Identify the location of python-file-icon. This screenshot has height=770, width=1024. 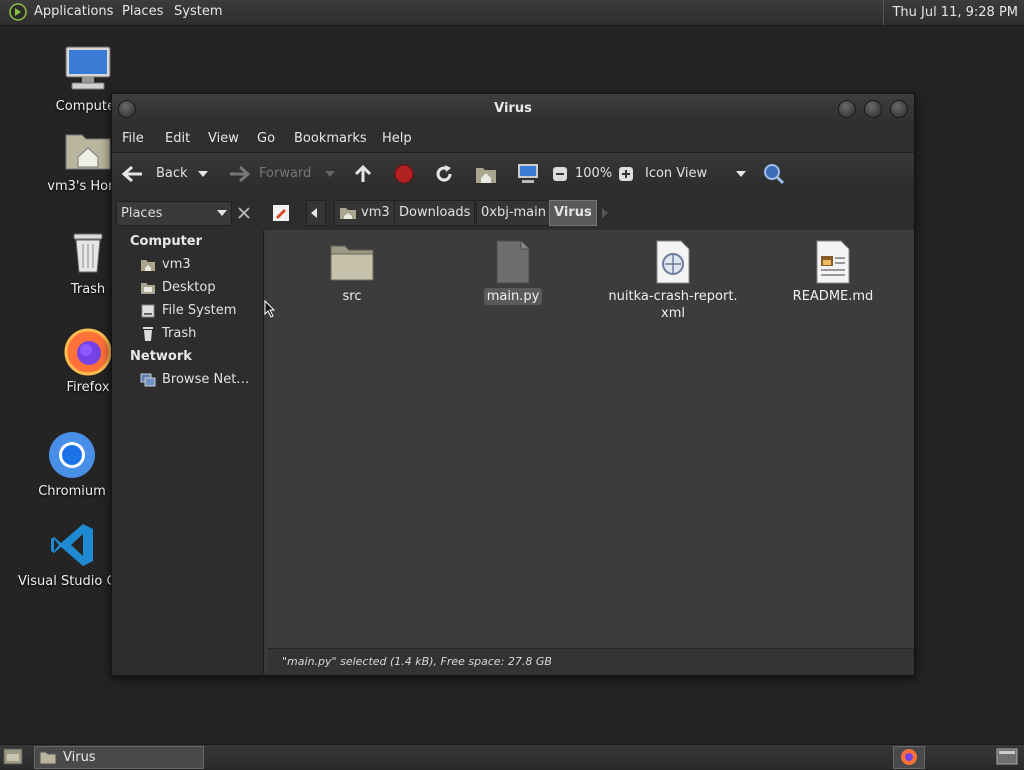
(513, 262).